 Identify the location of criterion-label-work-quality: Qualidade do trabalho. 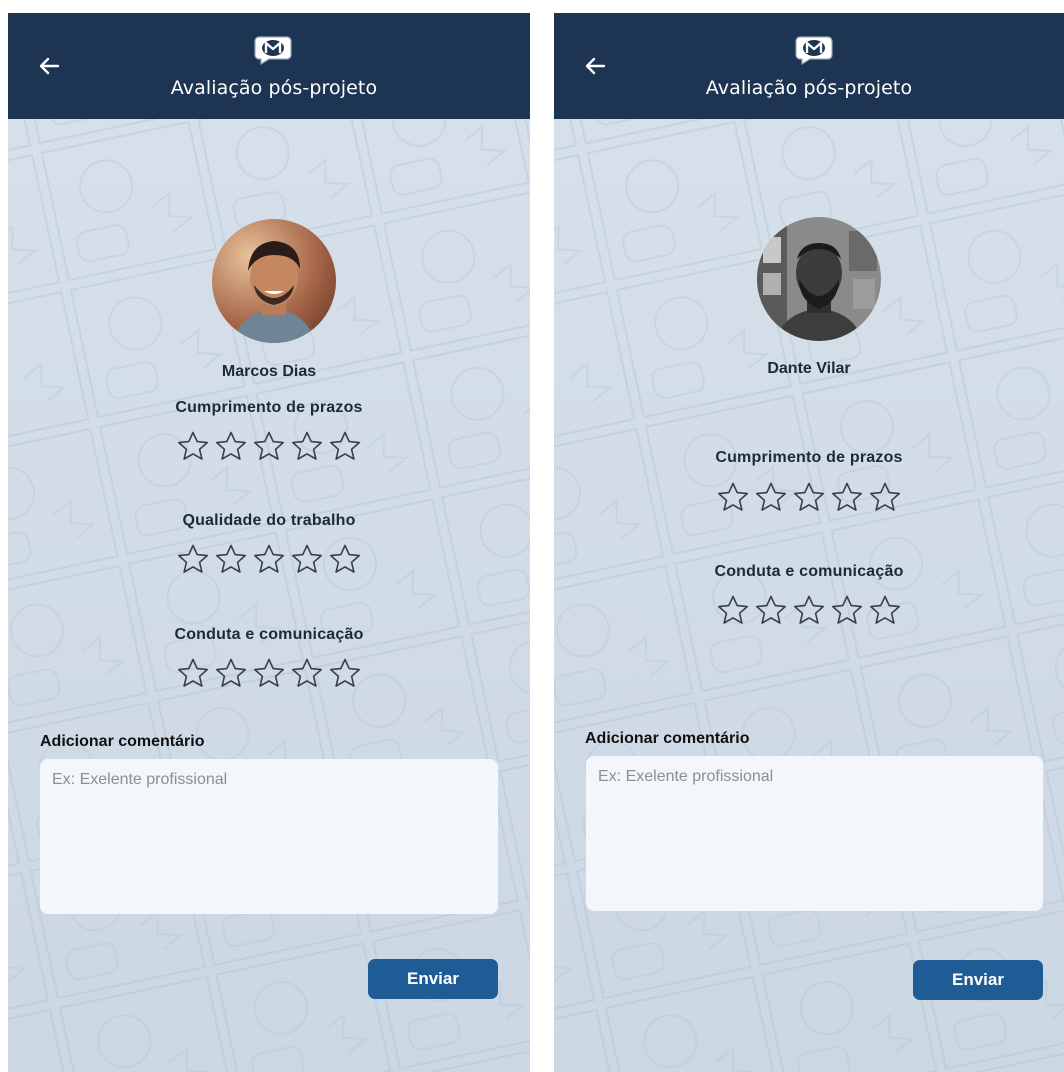
(269, 520).